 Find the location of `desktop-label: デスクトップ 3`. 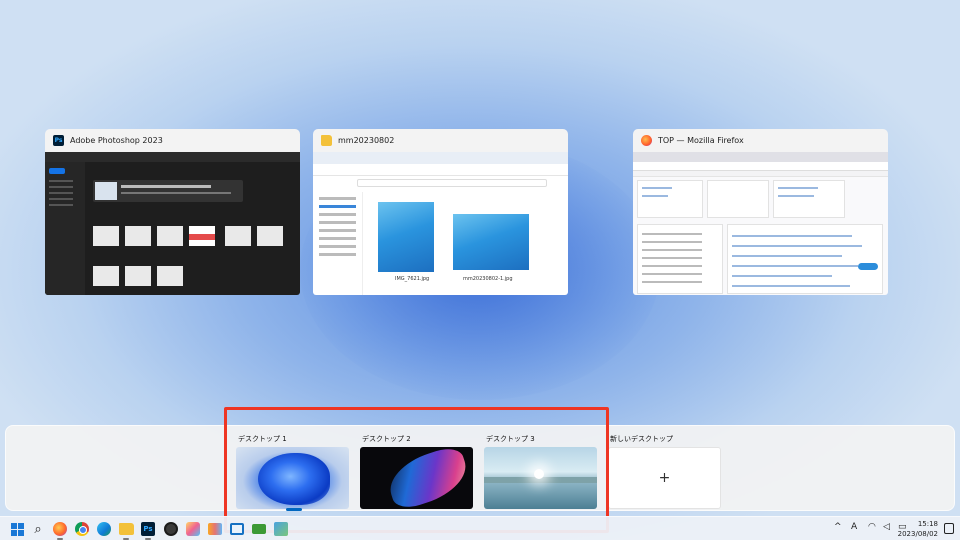

desktop-label: デスクトップ 3 is located at coordinates (510, 439).